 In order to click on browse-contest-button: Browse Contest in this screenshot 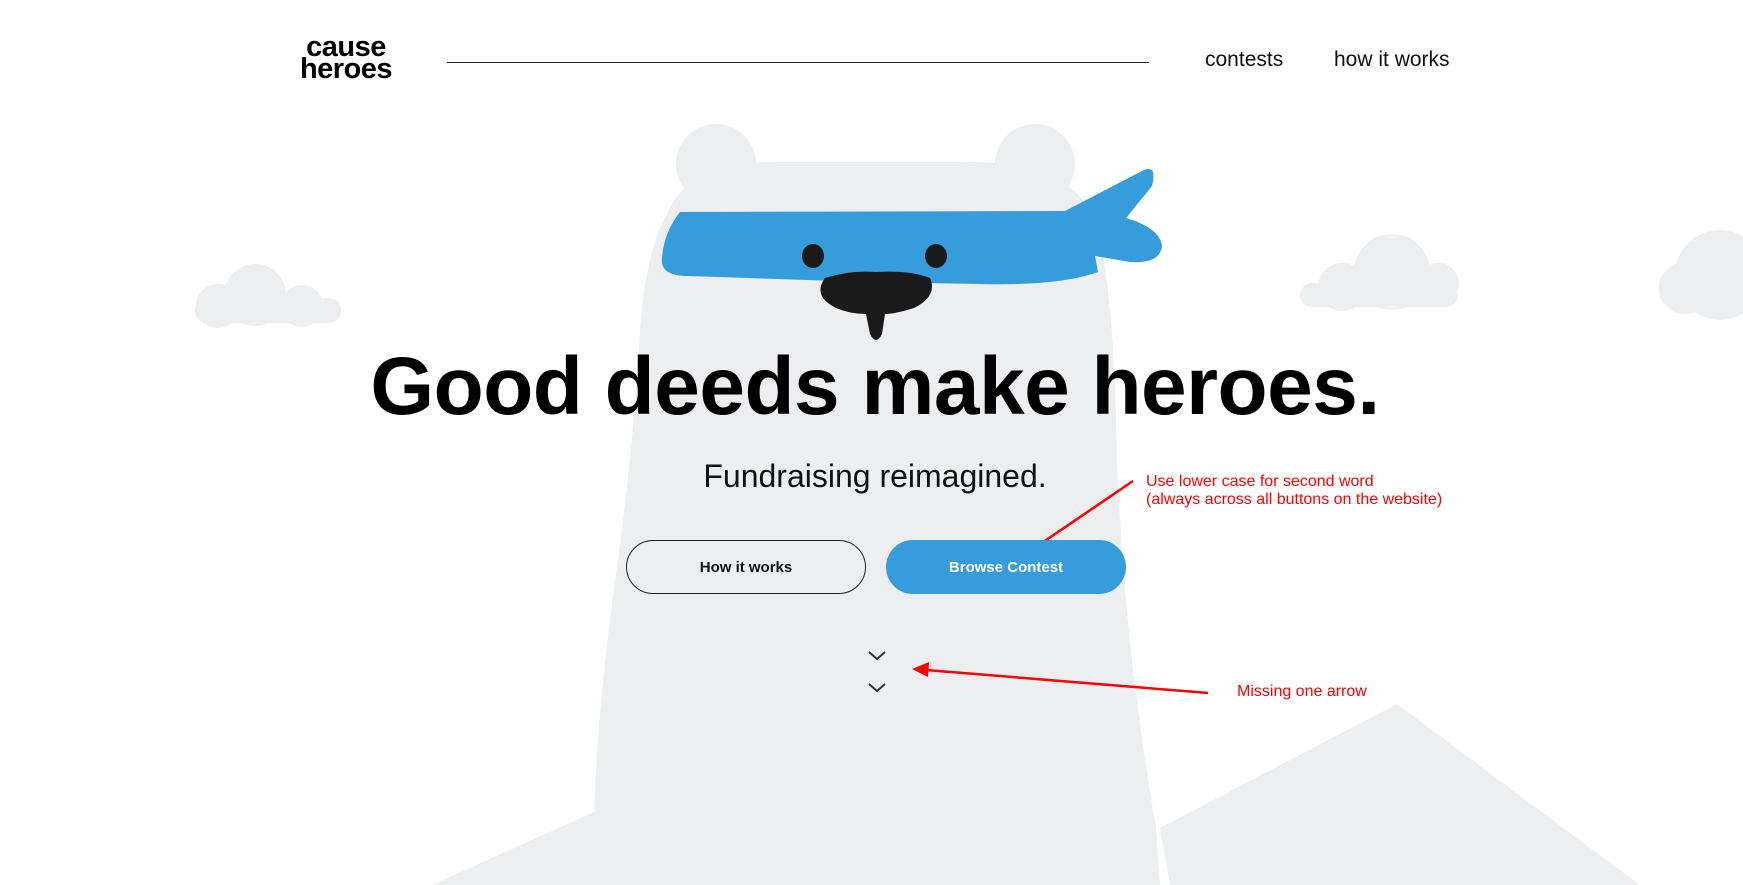, I will do `click(1006, 567)`.